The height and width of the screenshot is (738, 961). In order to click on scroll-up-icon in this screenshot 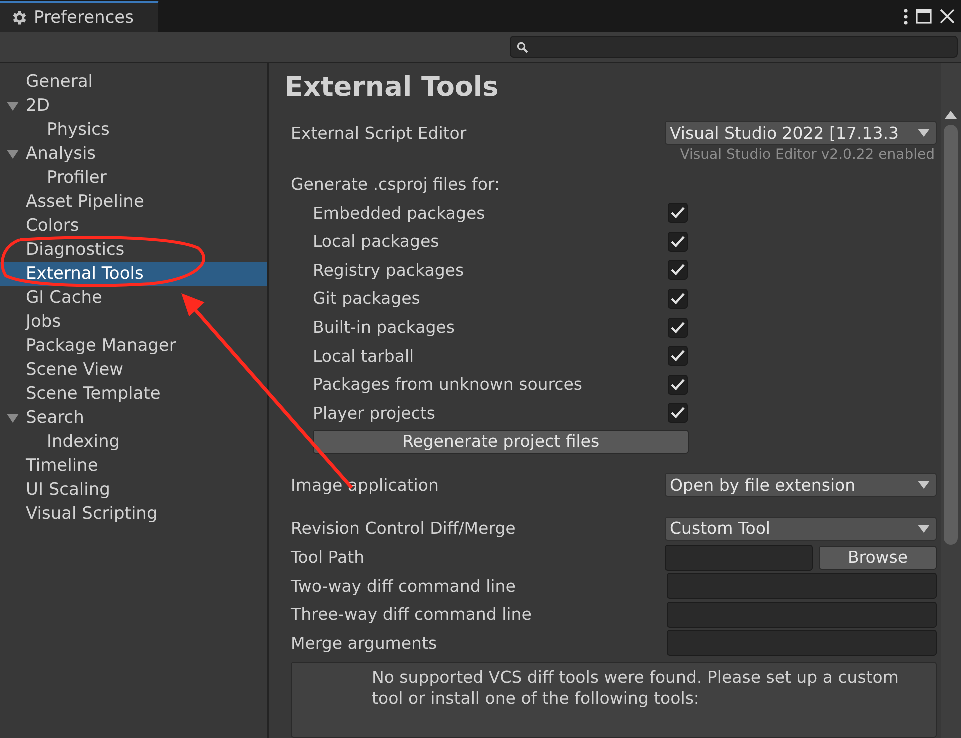, I will do `click(951, 115)`.